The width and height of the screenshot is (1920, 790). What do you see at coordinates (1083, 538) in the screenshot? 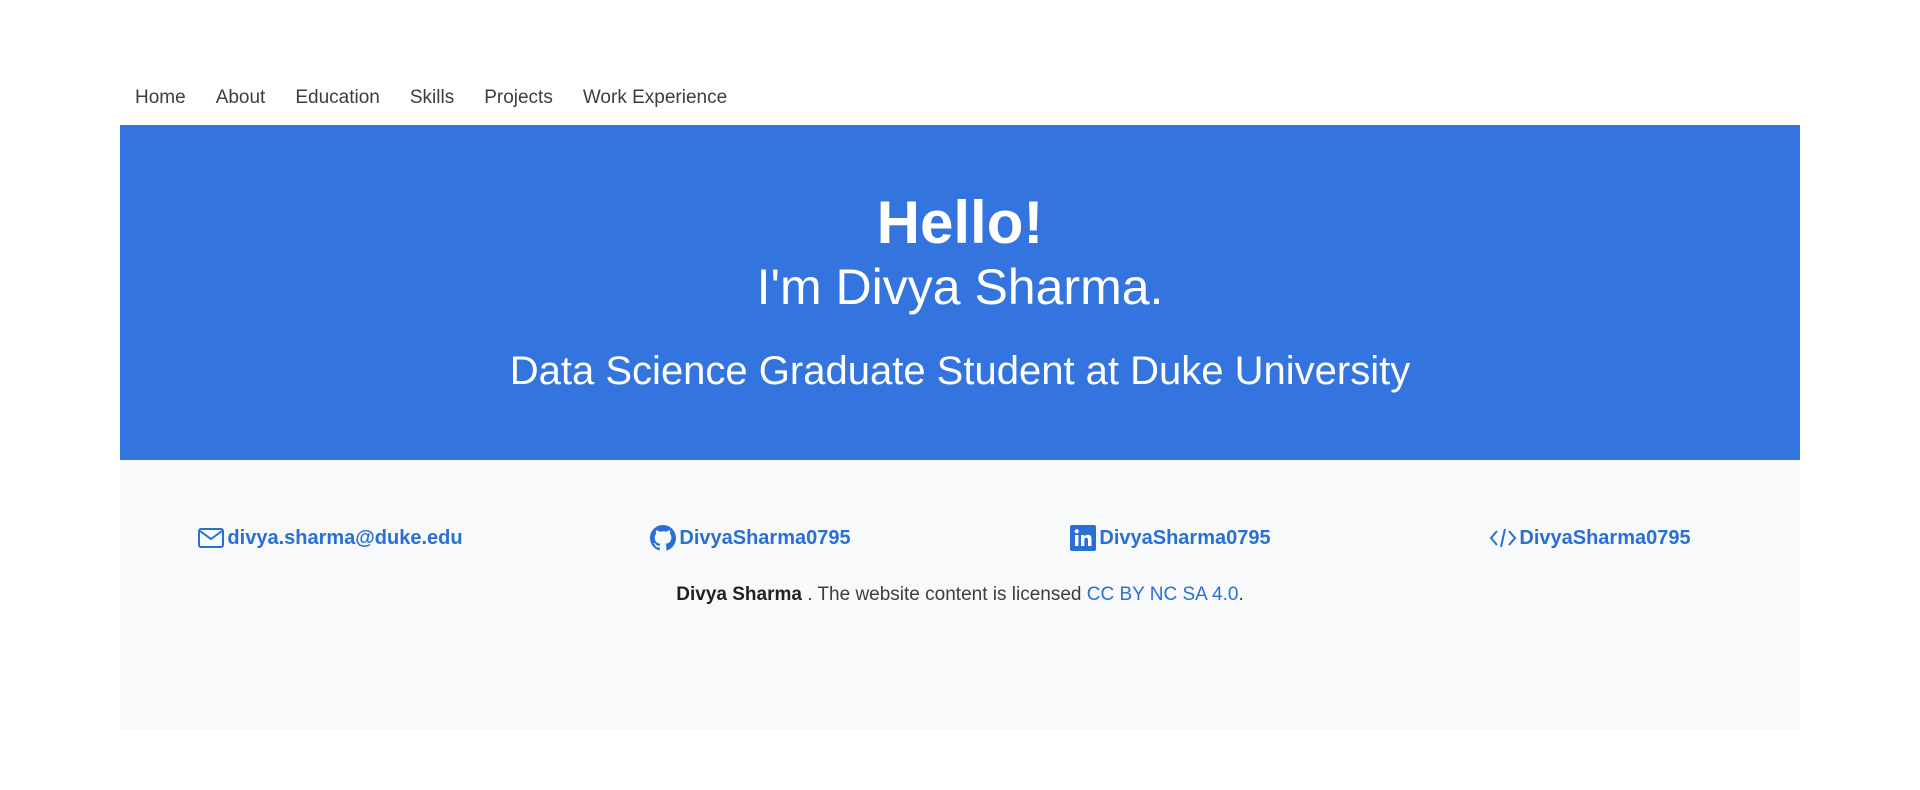
I see `linkedin-icon` at bounding box center [1083, 538].